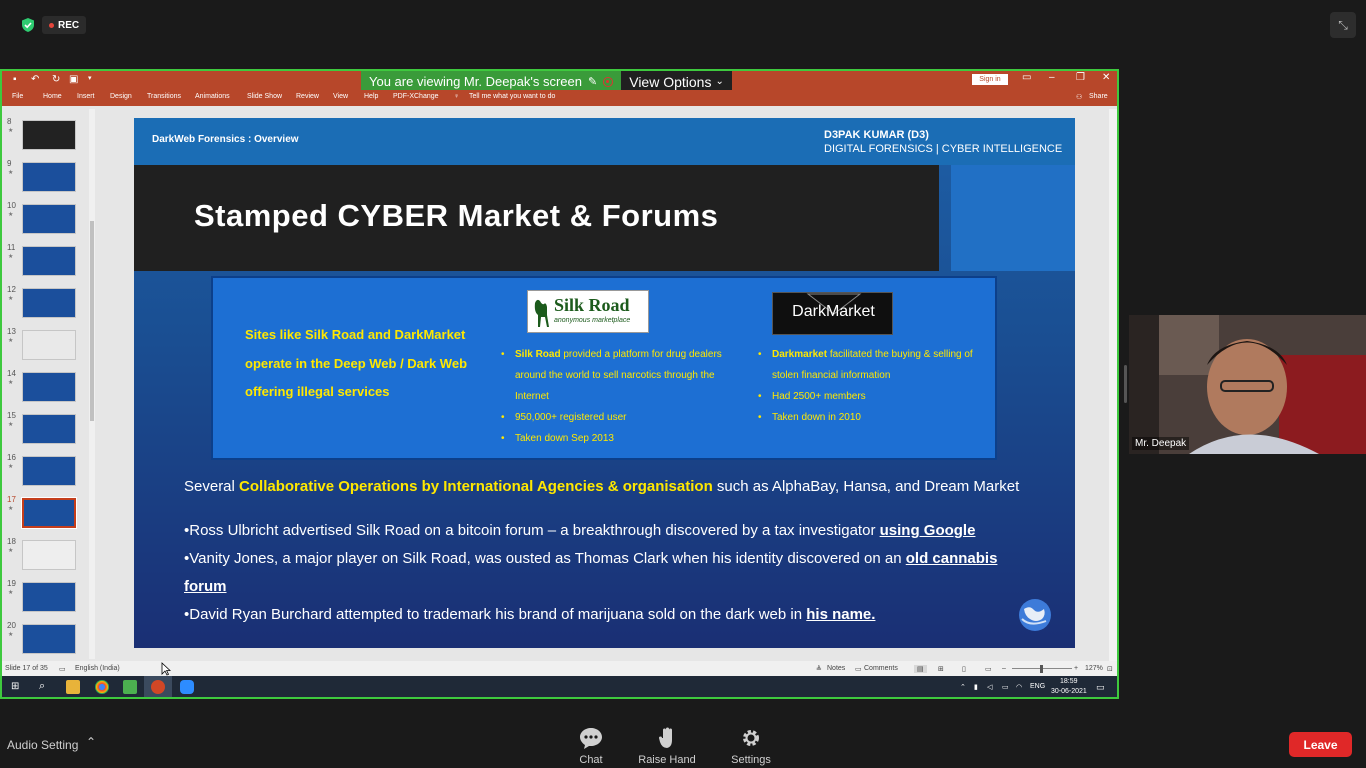 The width and height of the screenshot is (1366, 768). What do you see at coordinates (989, 687) in the screenshot?
I see `volume-icon: ◁` at bounding box center [989, 687].